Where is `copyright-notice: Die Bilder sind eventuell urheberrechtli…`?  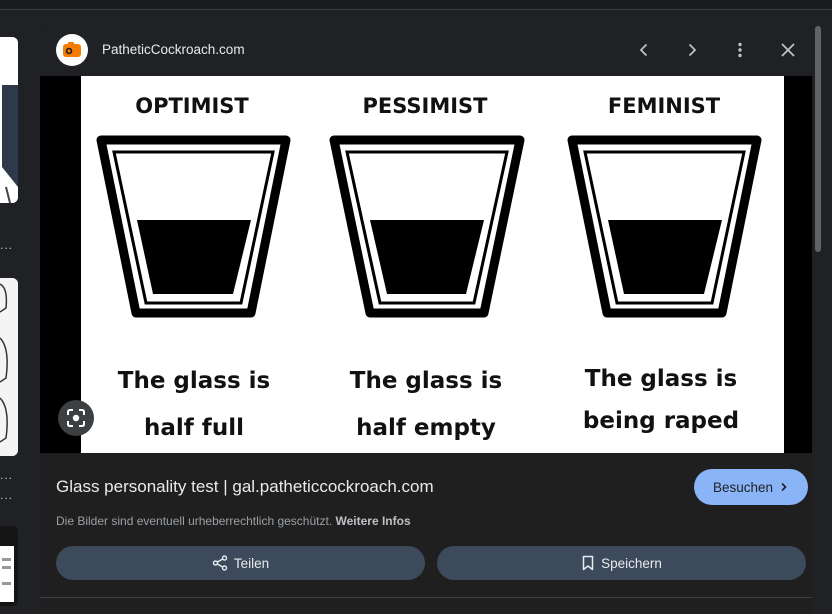
copyright-notice: Die Bilder sind eventuell urheberrechtli… is located at coordinates (233, 521).